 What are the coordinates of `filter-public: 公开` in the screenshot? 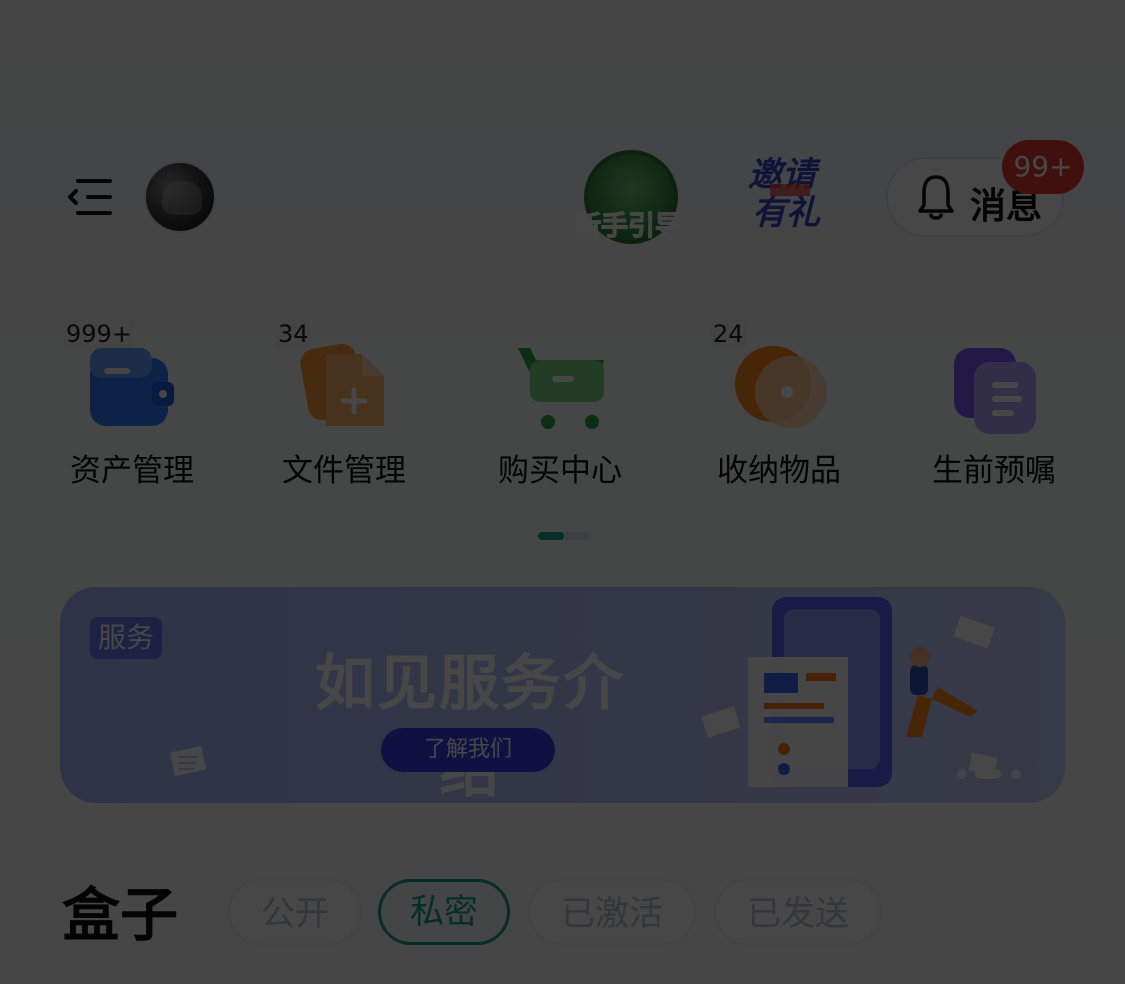 It's located at (295, 912).